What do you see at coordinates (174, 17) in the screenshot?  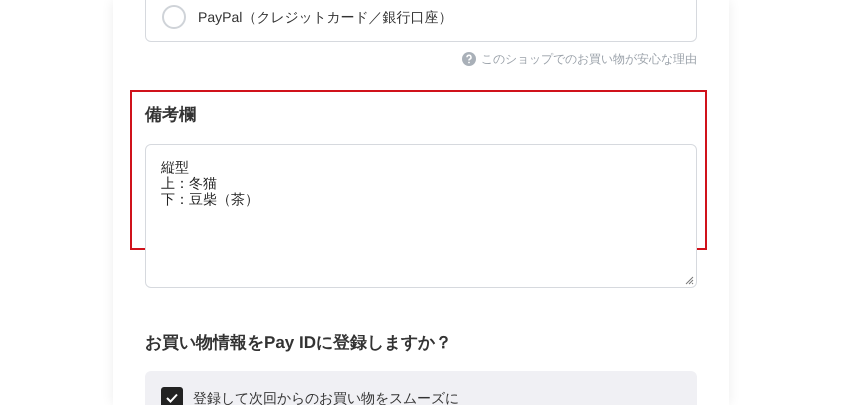 I see `radio-button` at bounding box center [174, 17].